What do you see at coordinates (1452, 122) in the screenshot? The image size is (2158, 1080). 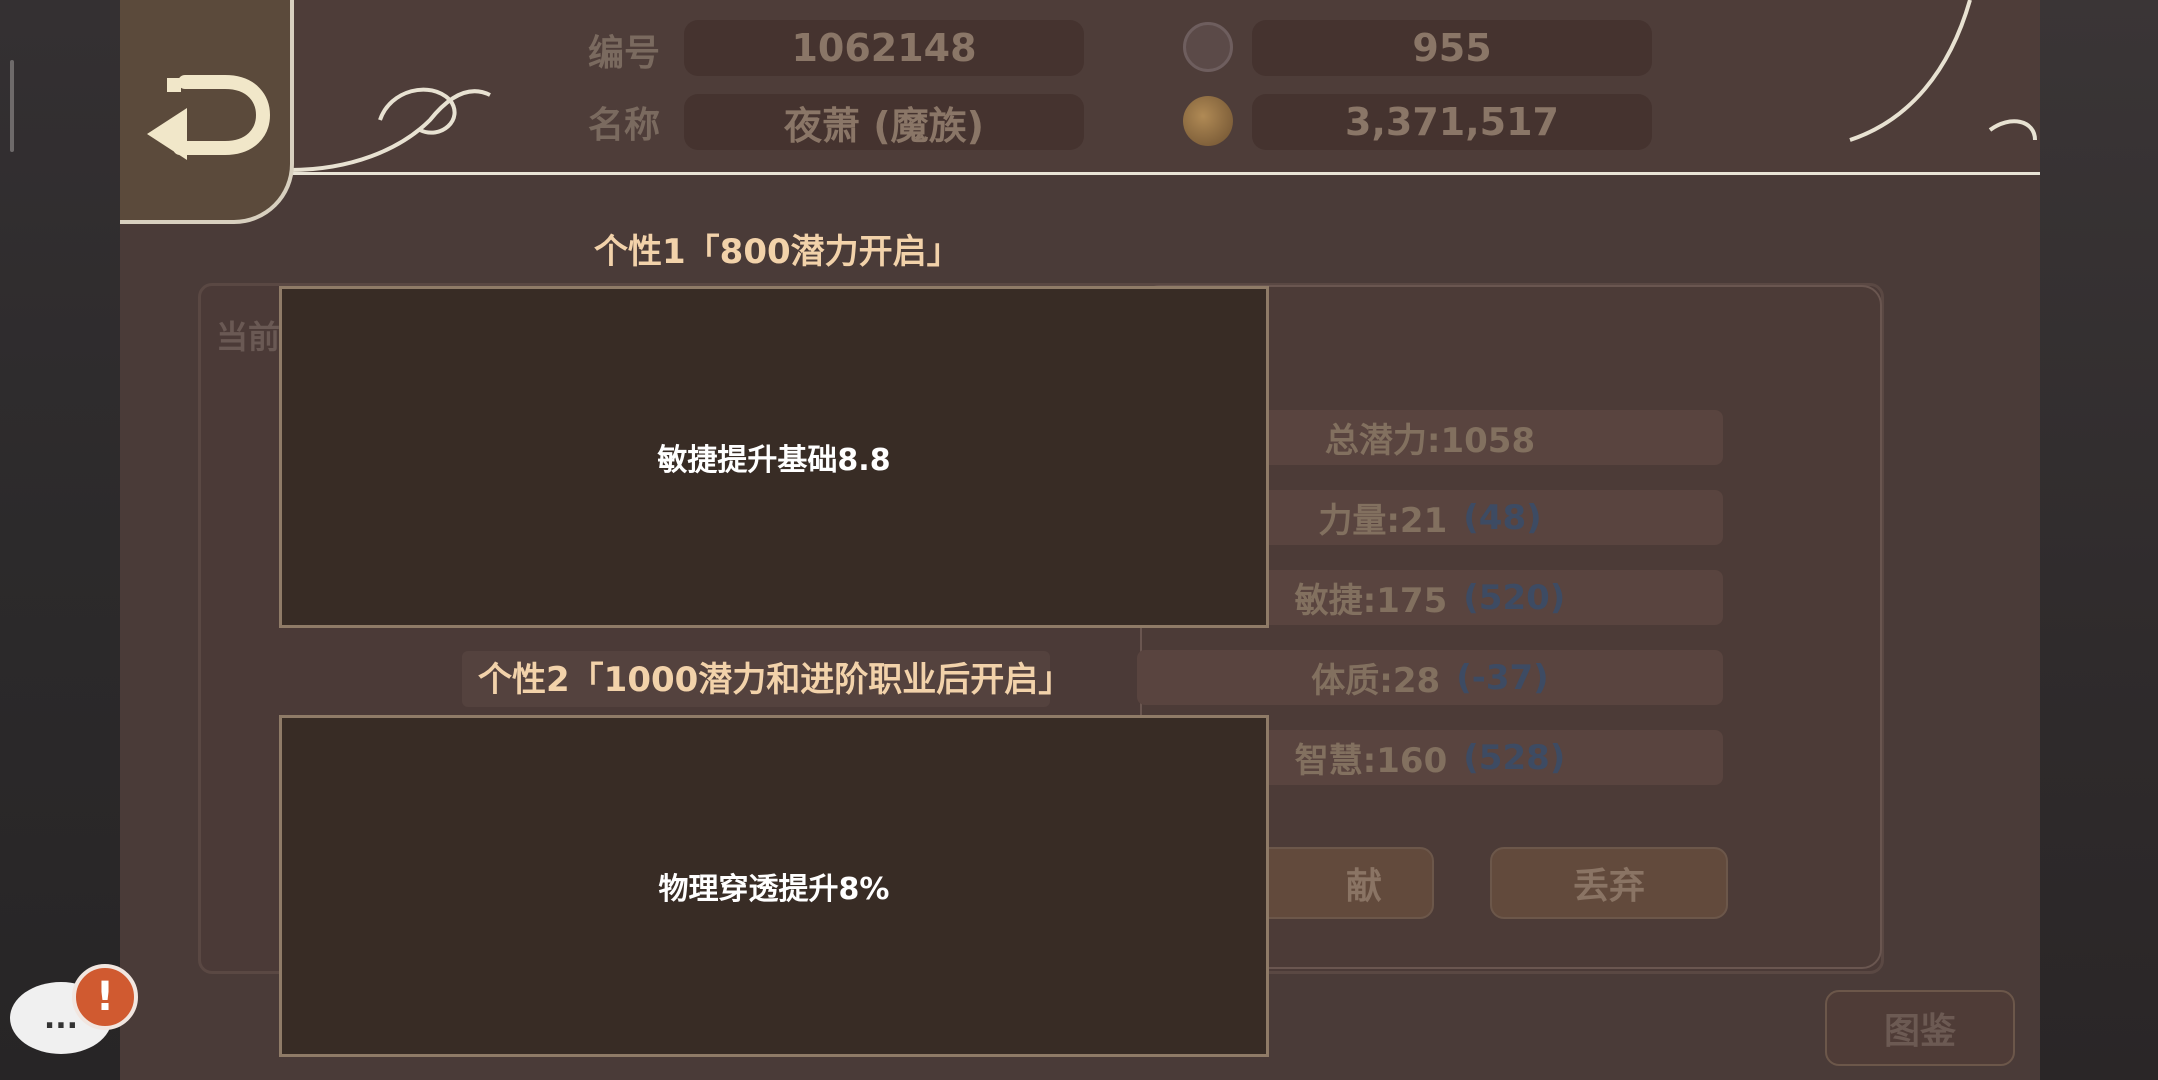 I see `gold-count: 3,371,517` at bounding box center [1452, 122].